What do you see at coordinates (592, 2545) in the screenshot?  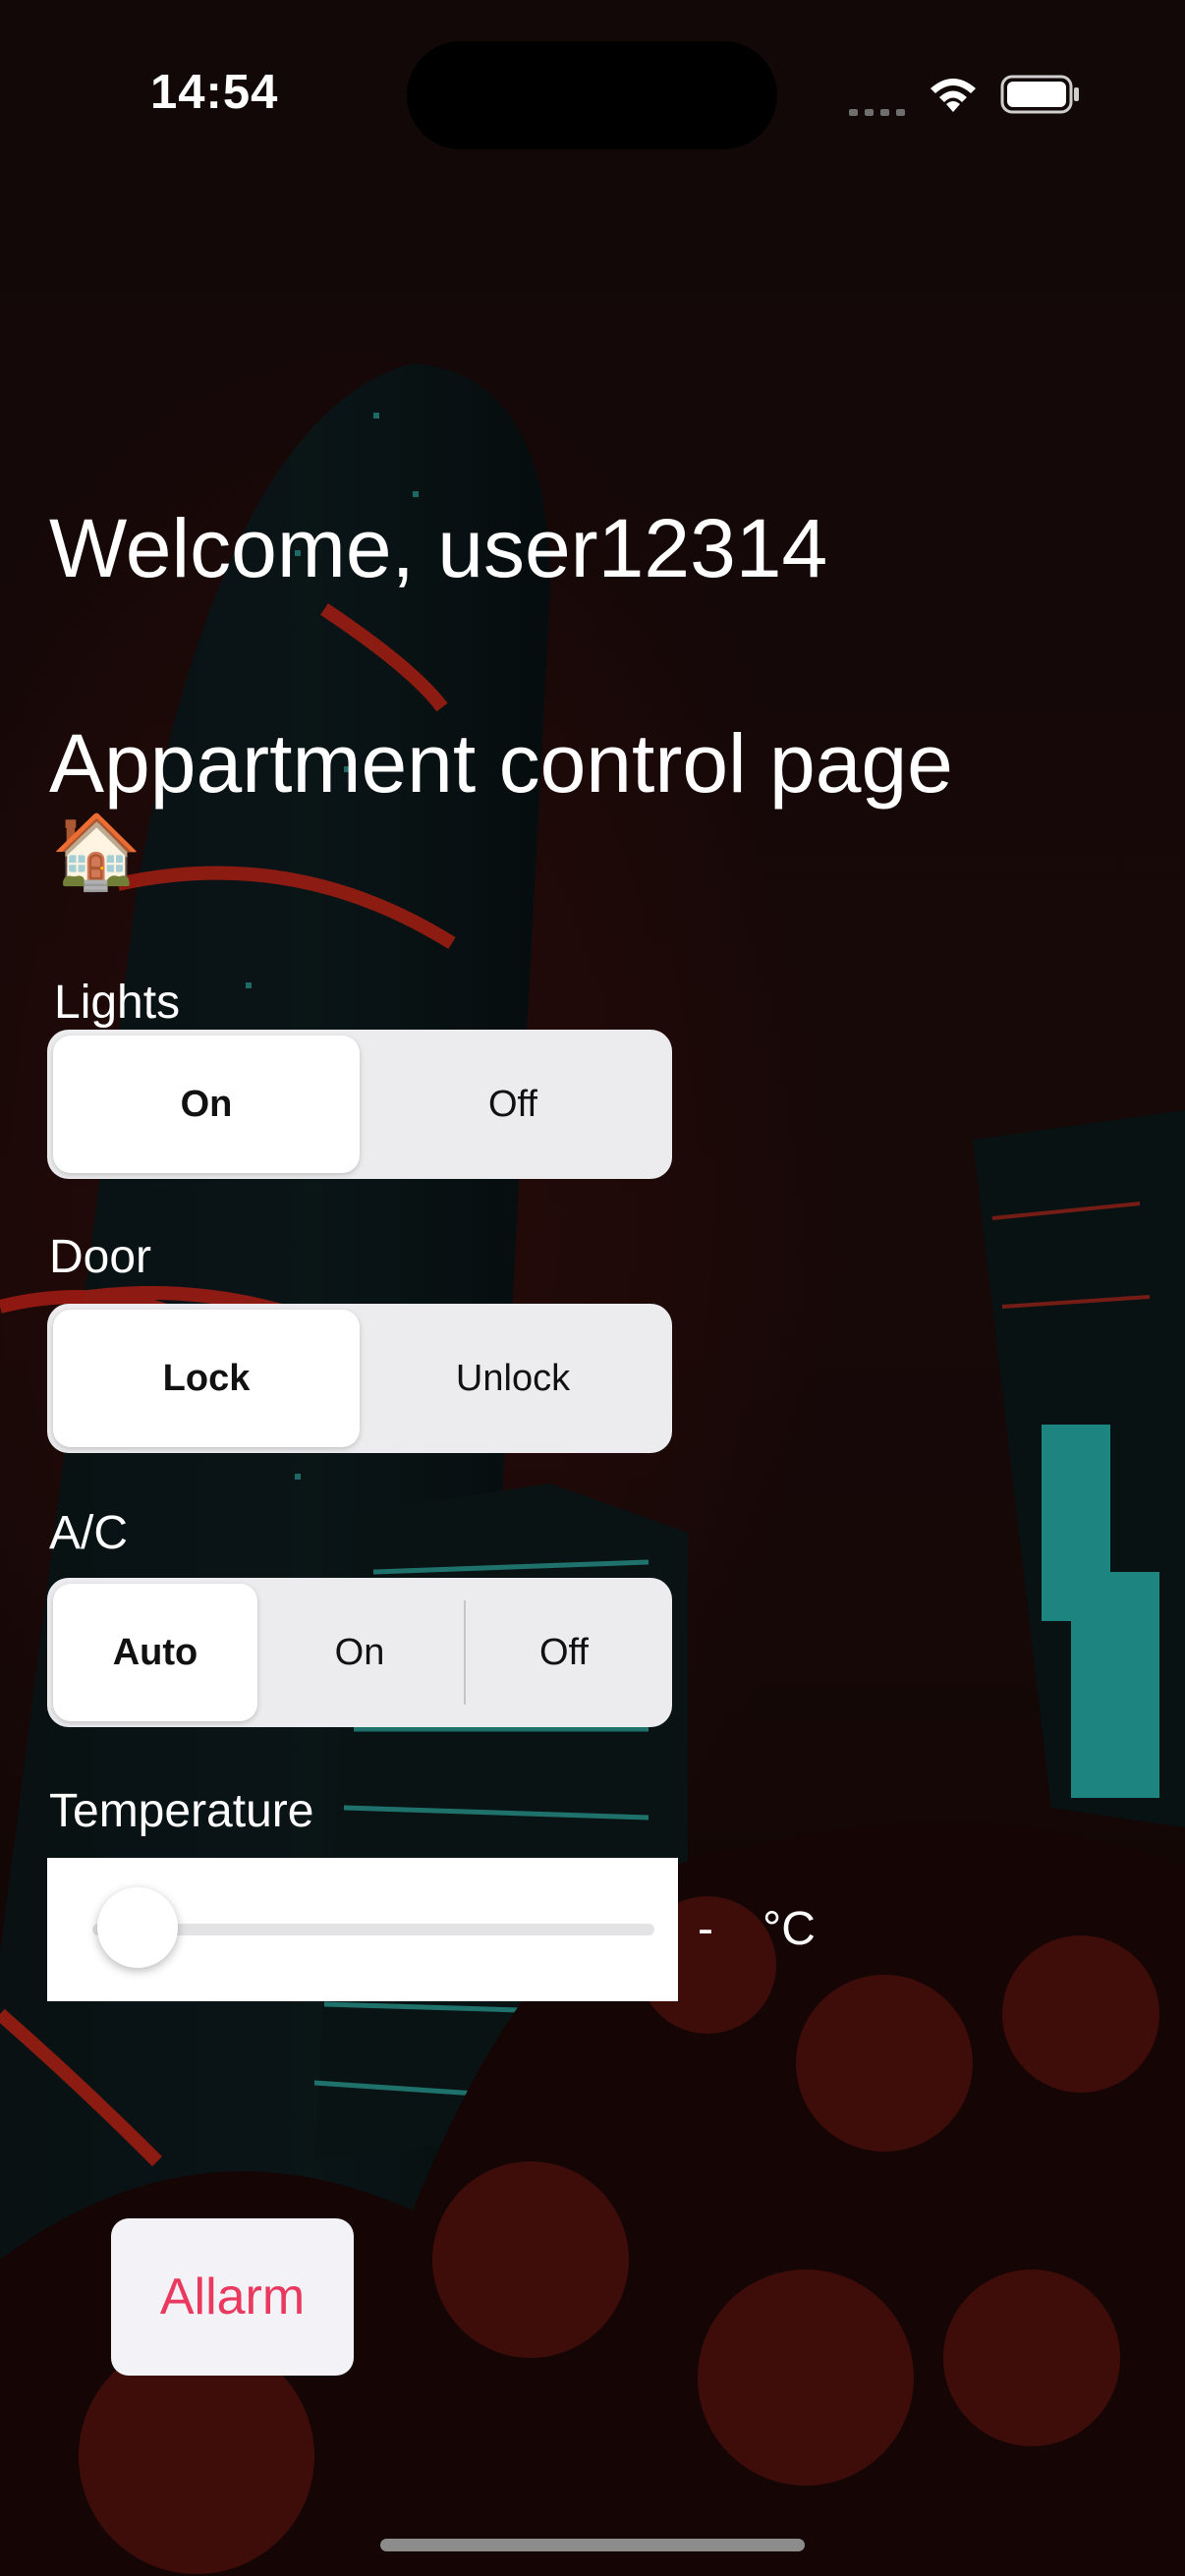 I see `home-indicator` at bounding box center [592, 2545].